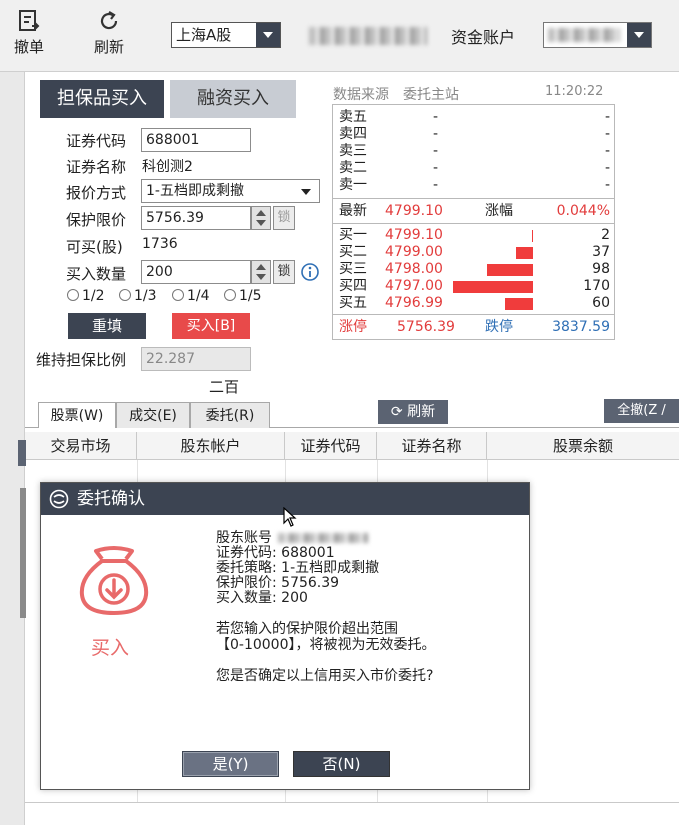 This screenshot has height=825, width=679. What do you see at coordinates (323, 538) in the screenshot?
I see `dialog-account-redacted` at bounding box center [323, 538].